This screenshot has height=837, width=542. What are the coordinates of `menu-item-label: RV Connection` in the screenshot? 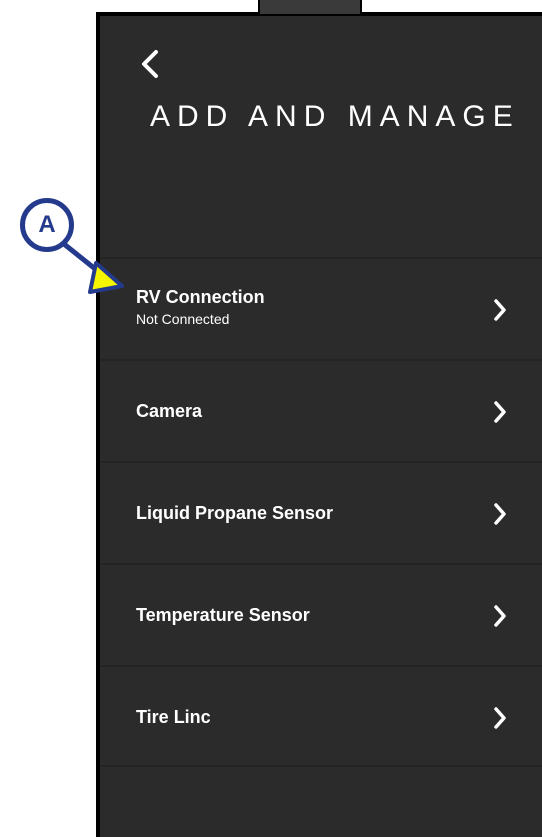 It's located at (200, 297).